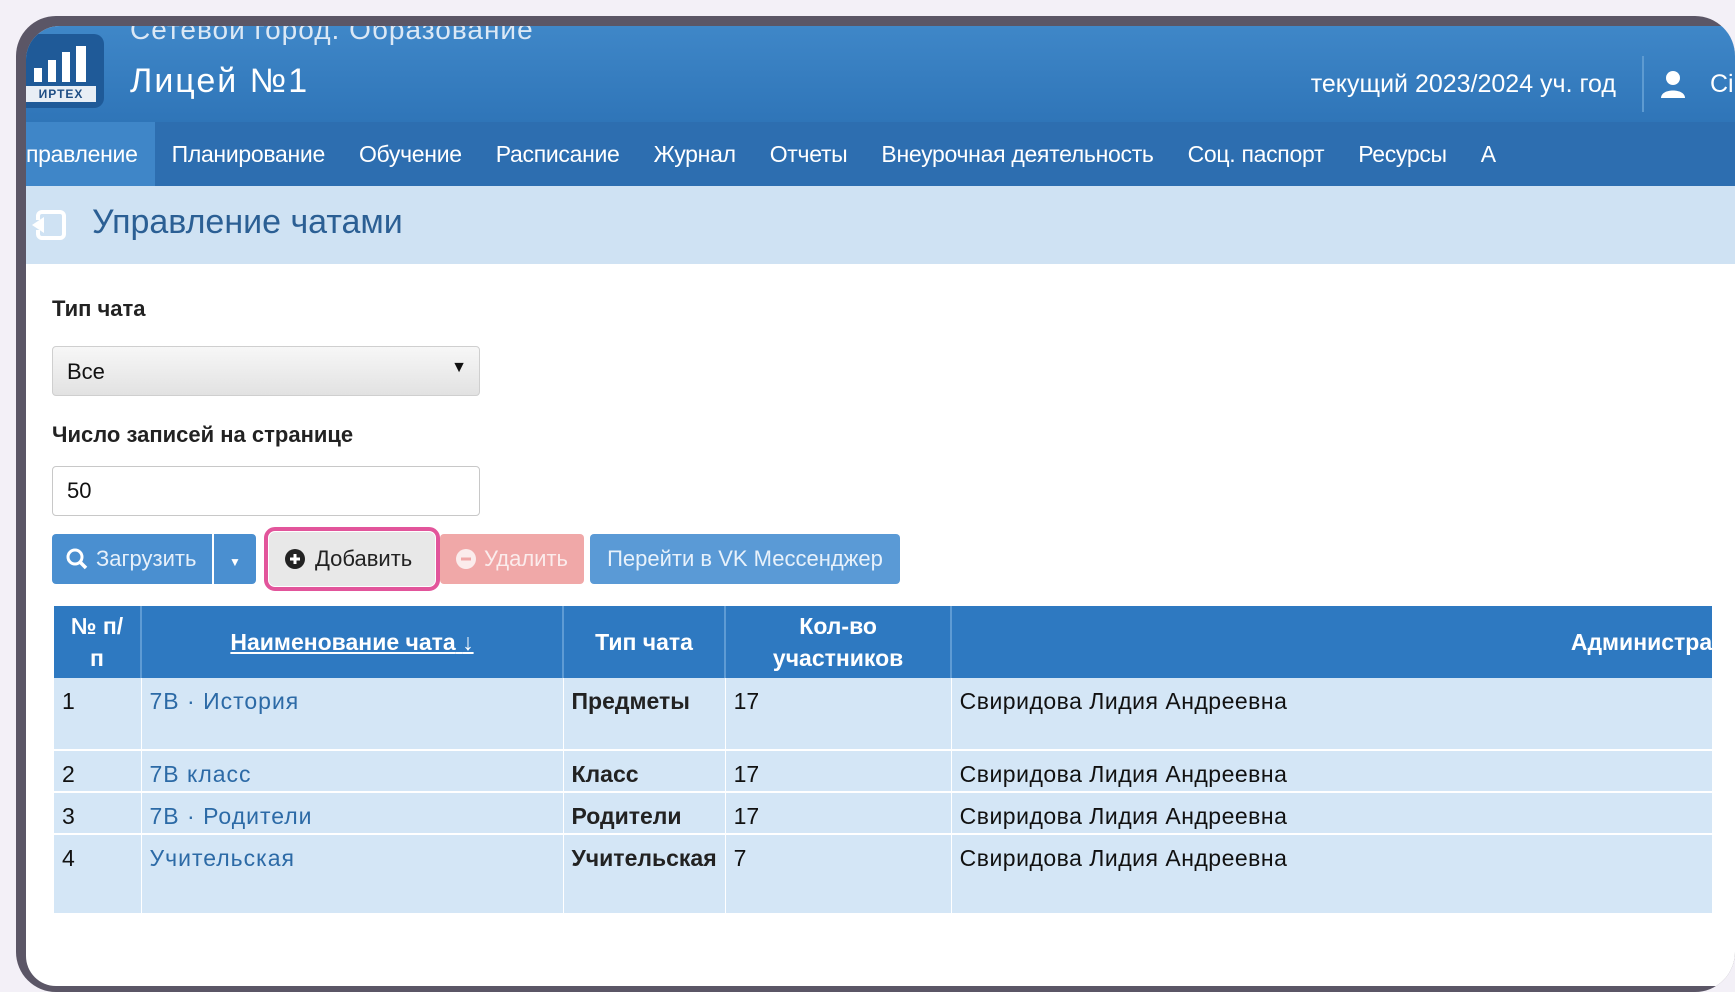 The height and width of the screenshot is (992, 1735). I want to click on chat-type-select: Все ▼, so click(266, 371).